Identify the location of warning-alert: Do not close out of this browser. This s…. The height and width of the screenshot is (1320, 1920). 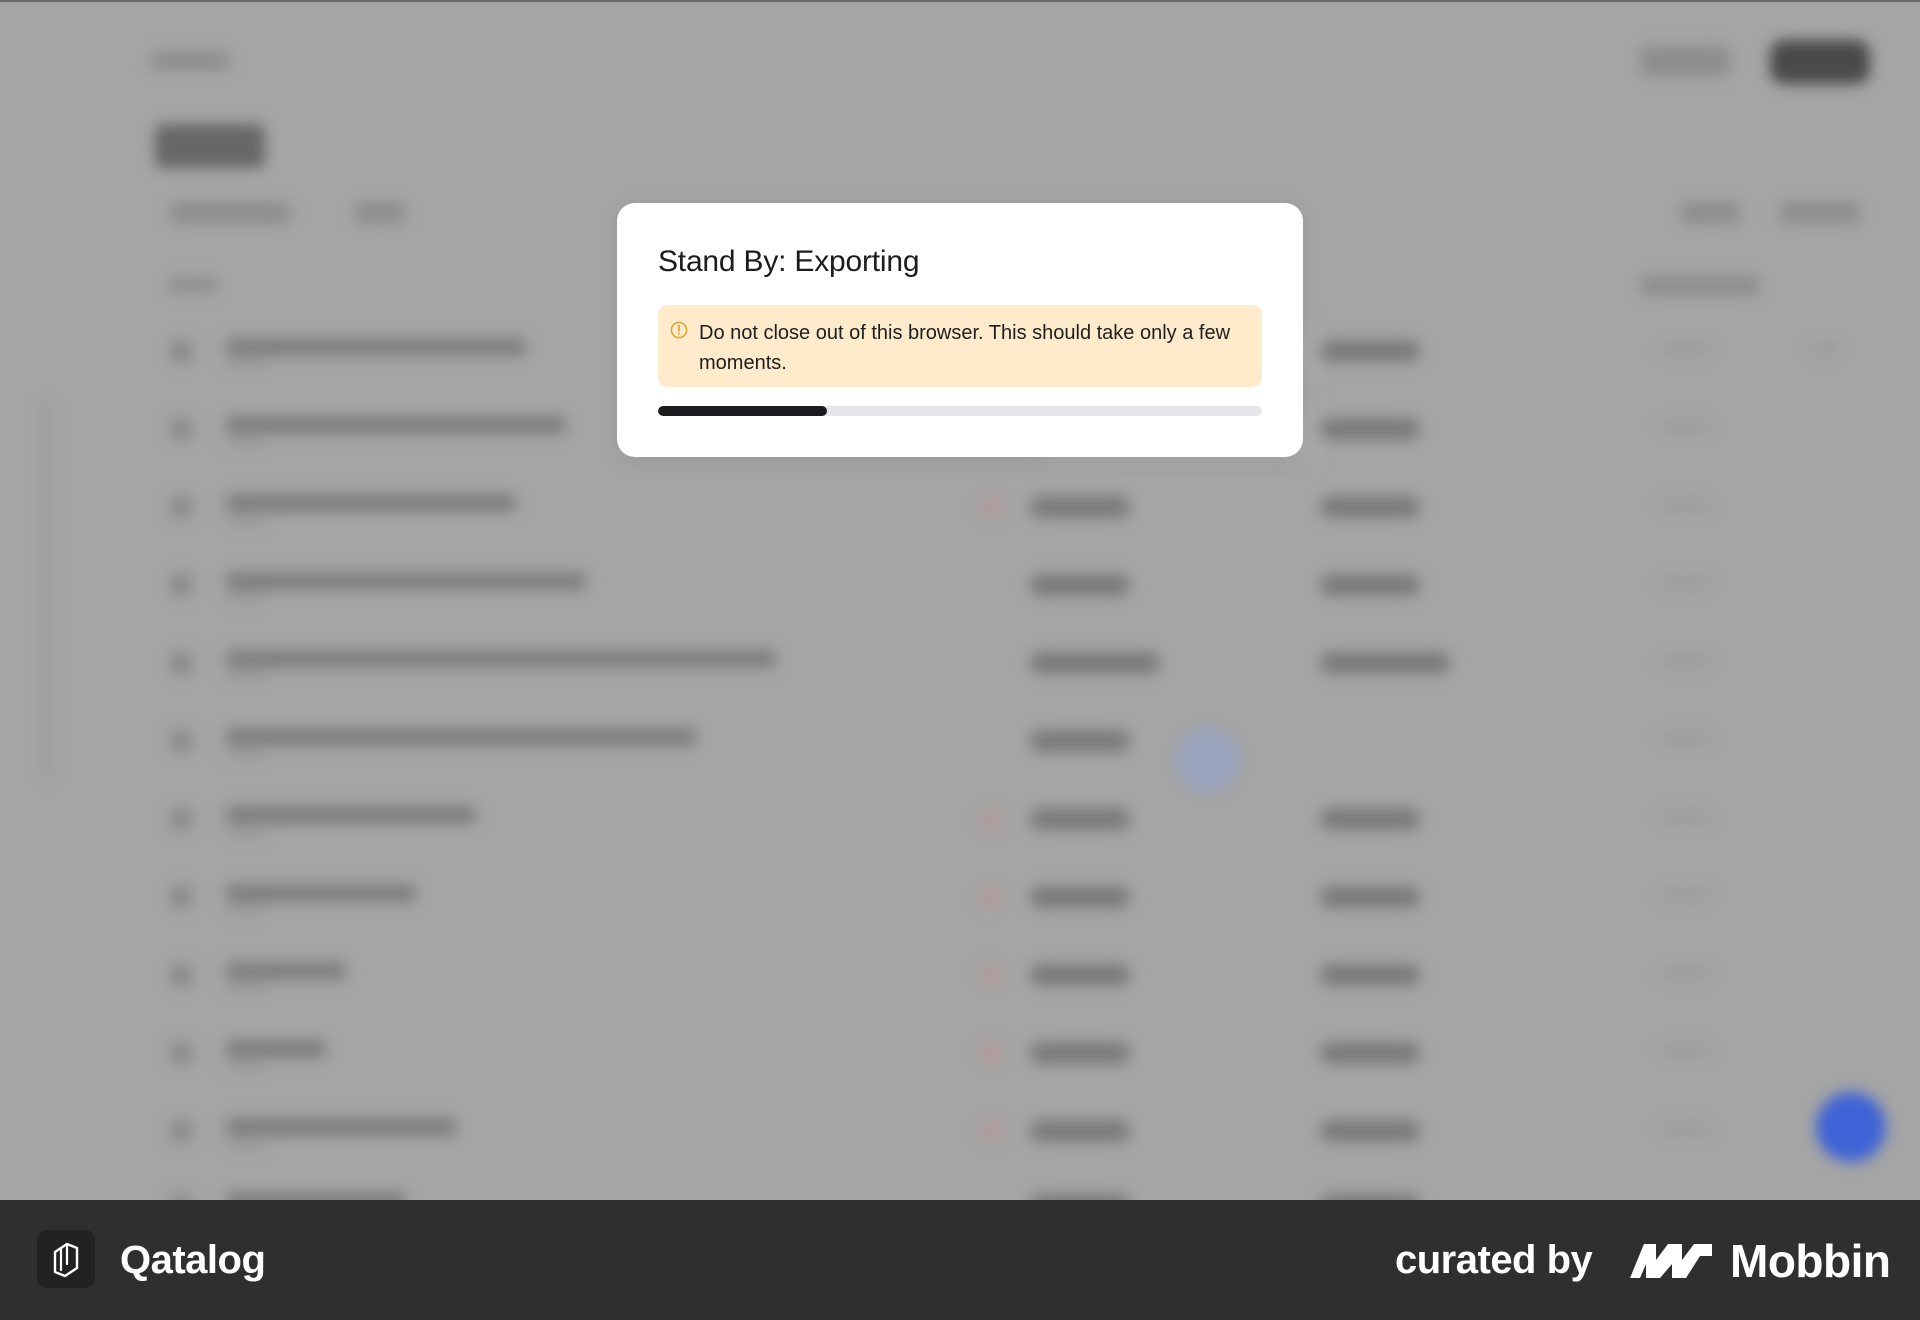
(960, 346).